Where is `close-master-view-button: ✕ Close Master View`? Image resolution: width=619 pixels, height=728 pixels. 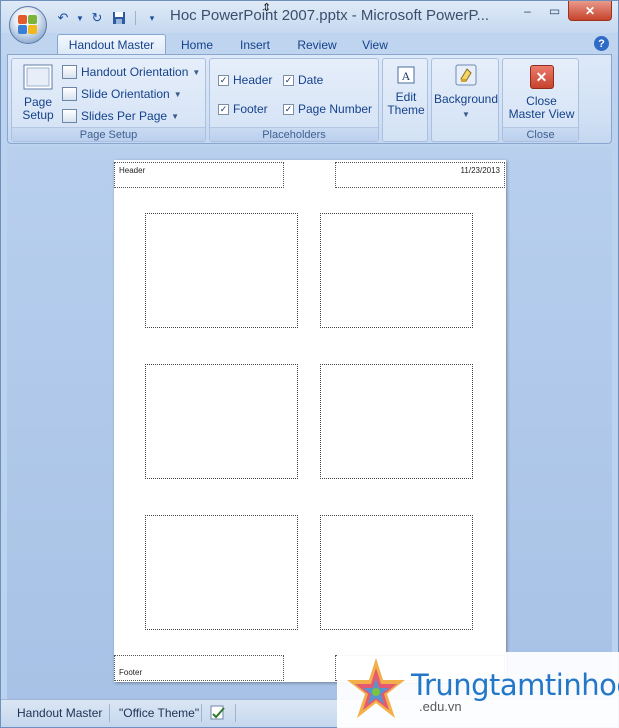
close-master-view-button: ✕ Close Master View is located at coordinates (541, 93).